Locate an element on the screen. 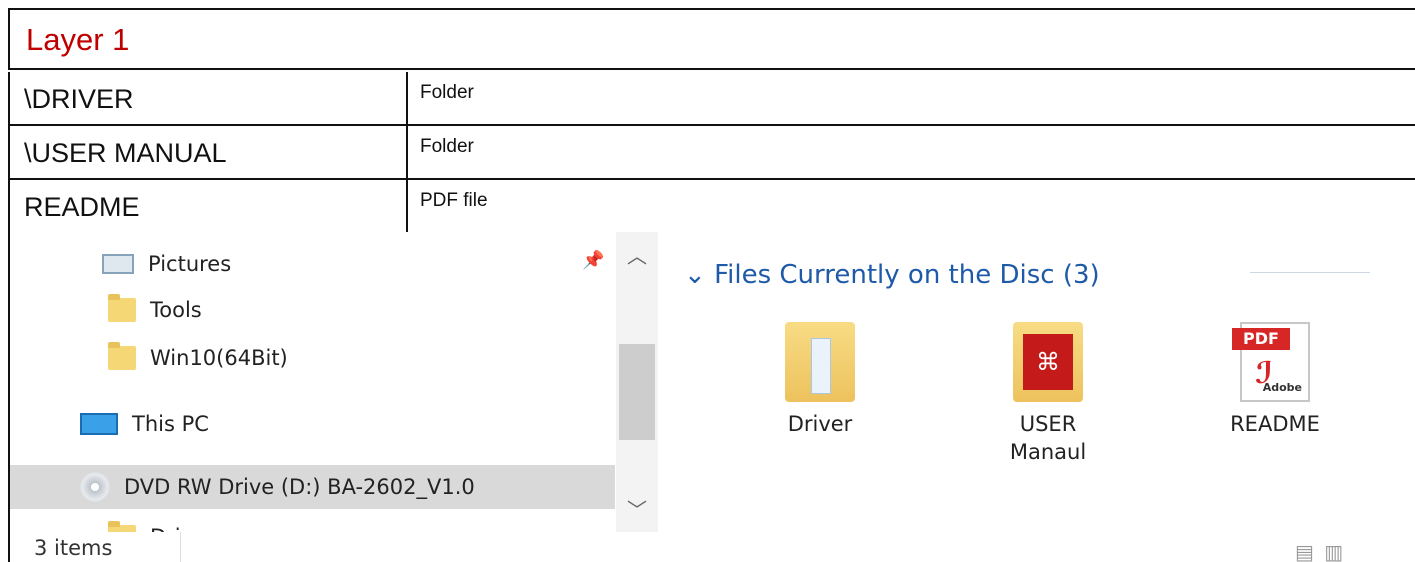 The image size is (1415, 562). nav-item-label: DVD RW Drive (D:) BA-2602_V1.0 is located at coordinates (299, 487).